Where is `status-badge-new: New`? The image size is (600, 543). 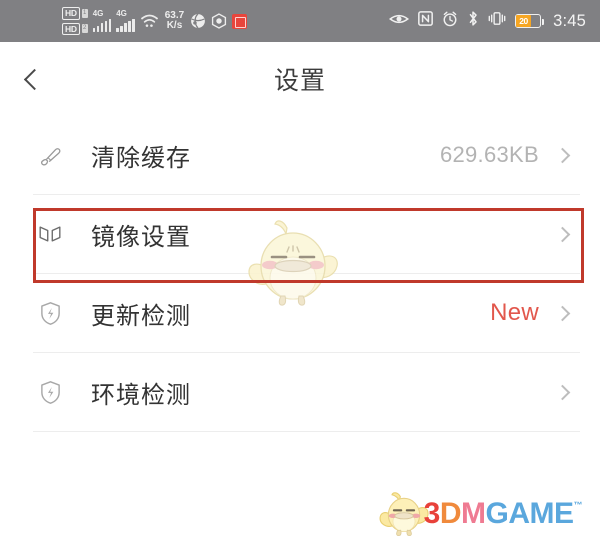
status-badge-new: New is located at coordinates (514, 312).